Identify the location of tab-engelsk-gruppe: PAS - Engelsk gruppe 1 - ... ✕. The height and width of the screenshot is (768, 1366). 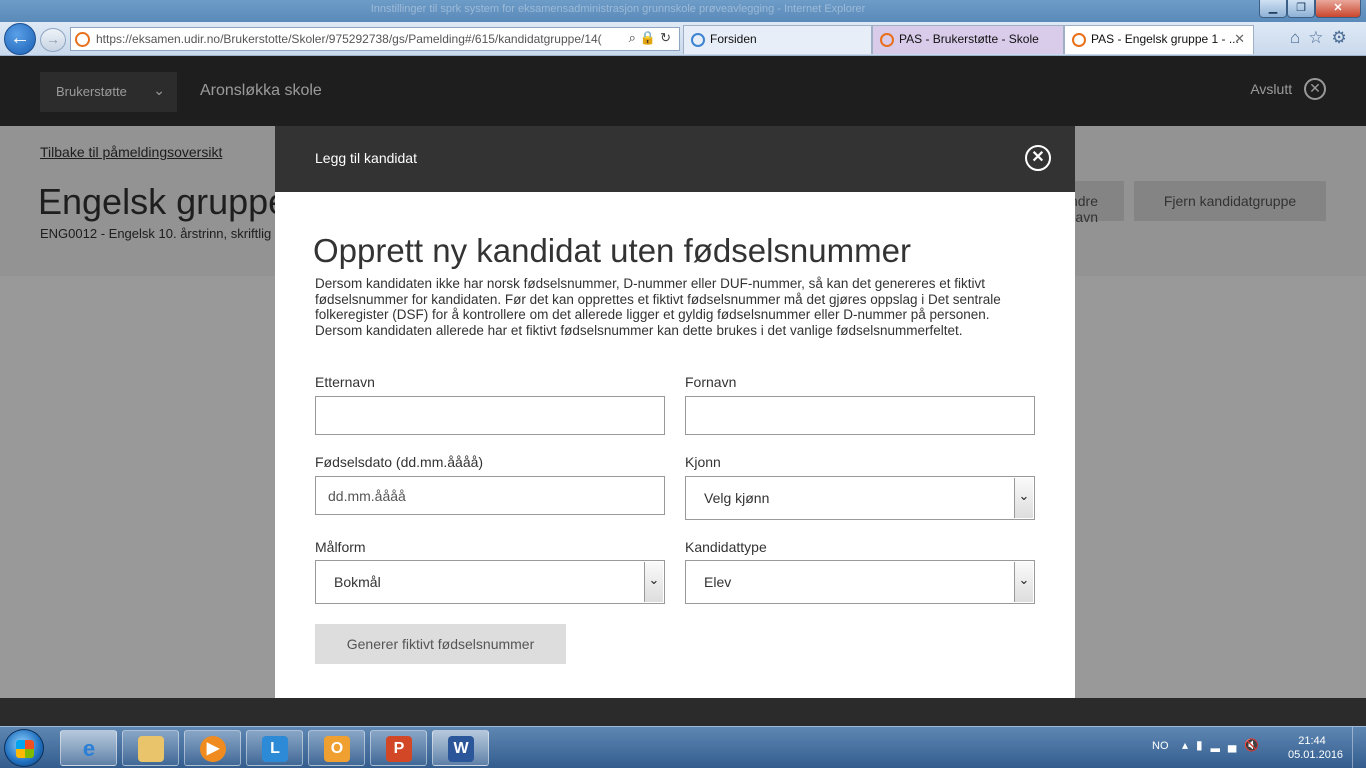
(1159, 39).